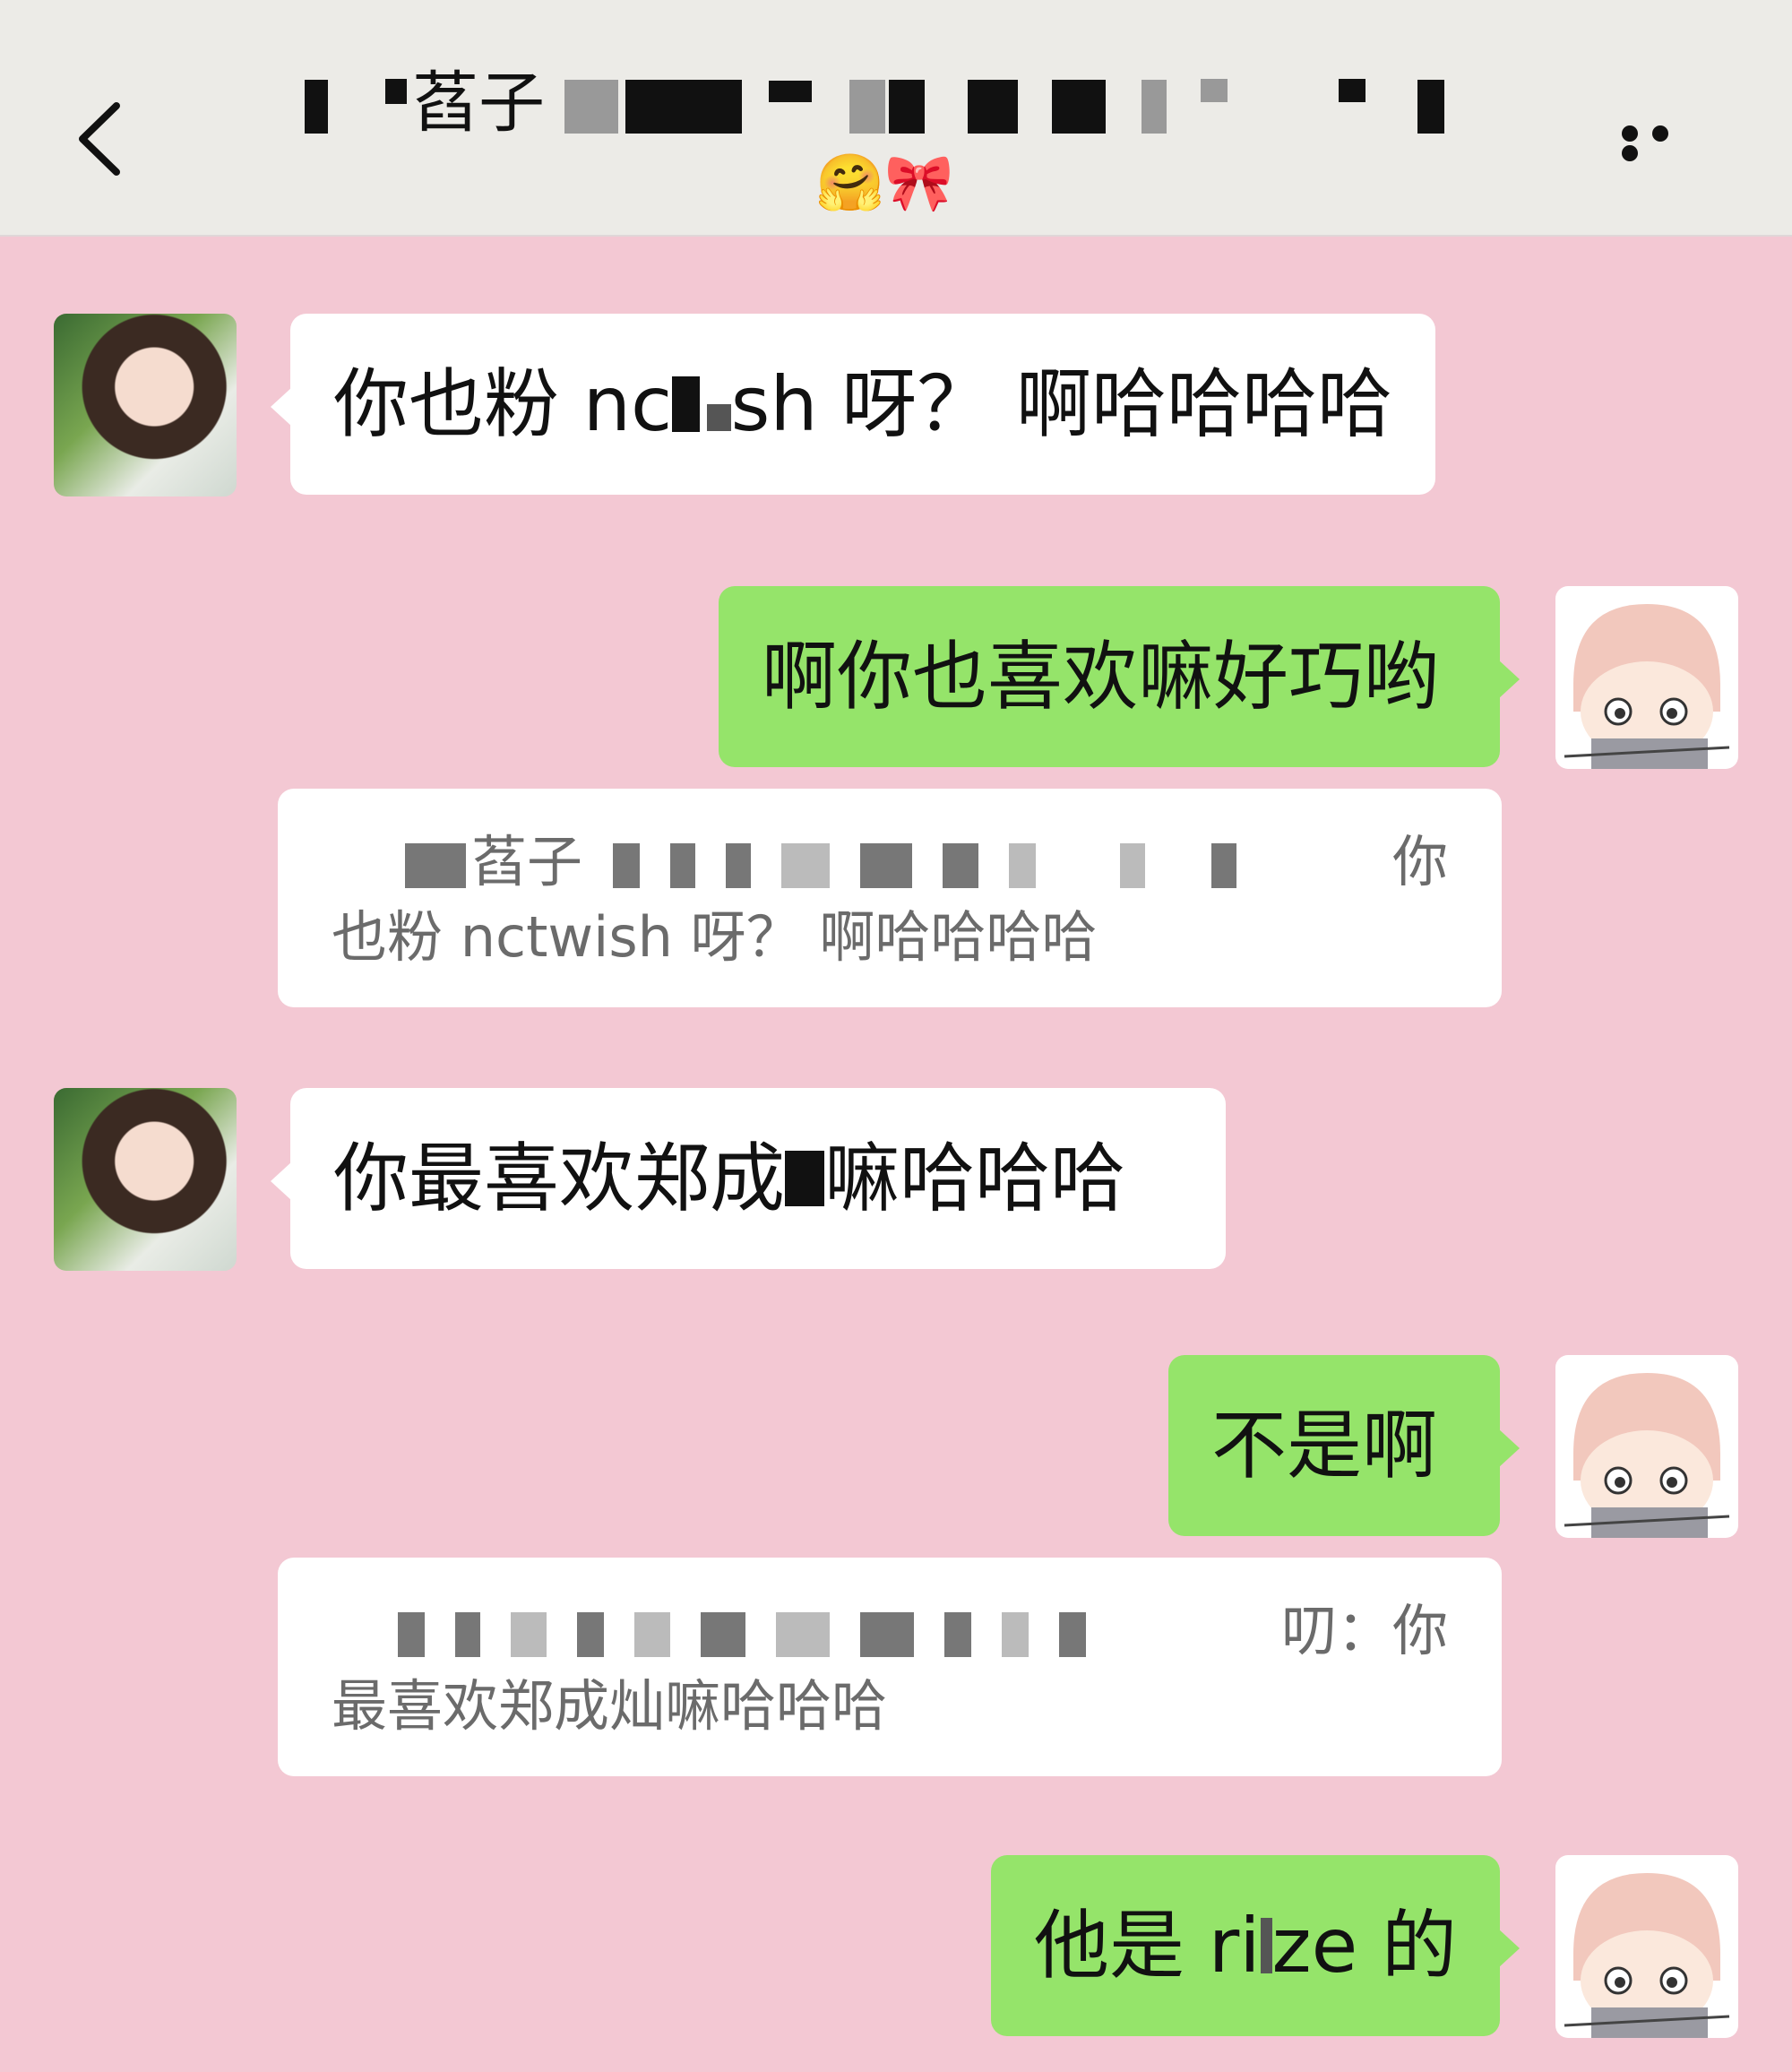 The image size is (1792, 2072). I want to click on chat-title-text: 萏子, so click(478, 103).